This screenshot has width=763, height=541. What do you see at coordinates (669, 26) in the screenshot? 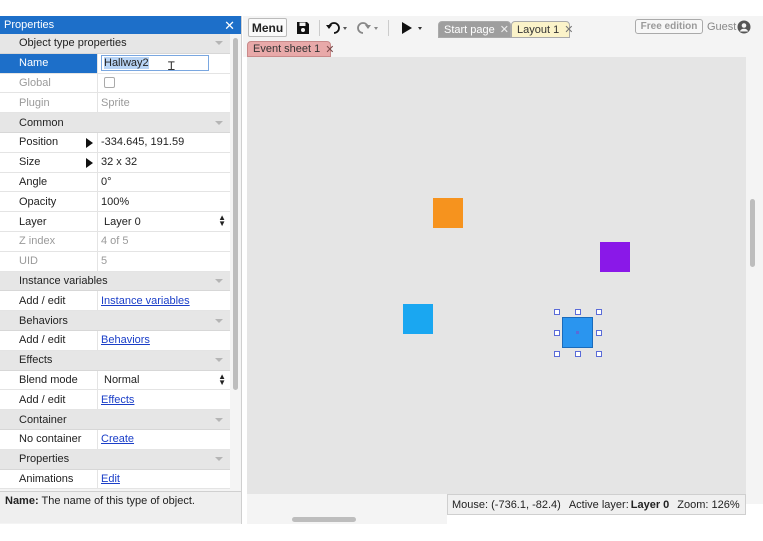
I see `free-edition-badge: Free edition` at bounding box center [669, 26].